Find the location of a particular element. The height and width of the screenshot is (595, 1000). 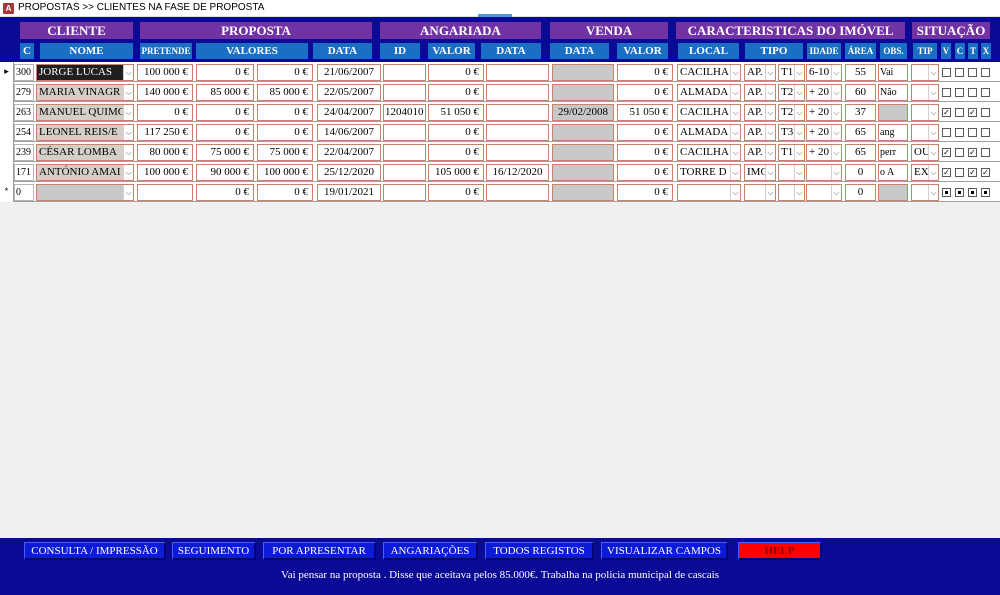

checkbox-t is located at coordinates (972, 192).